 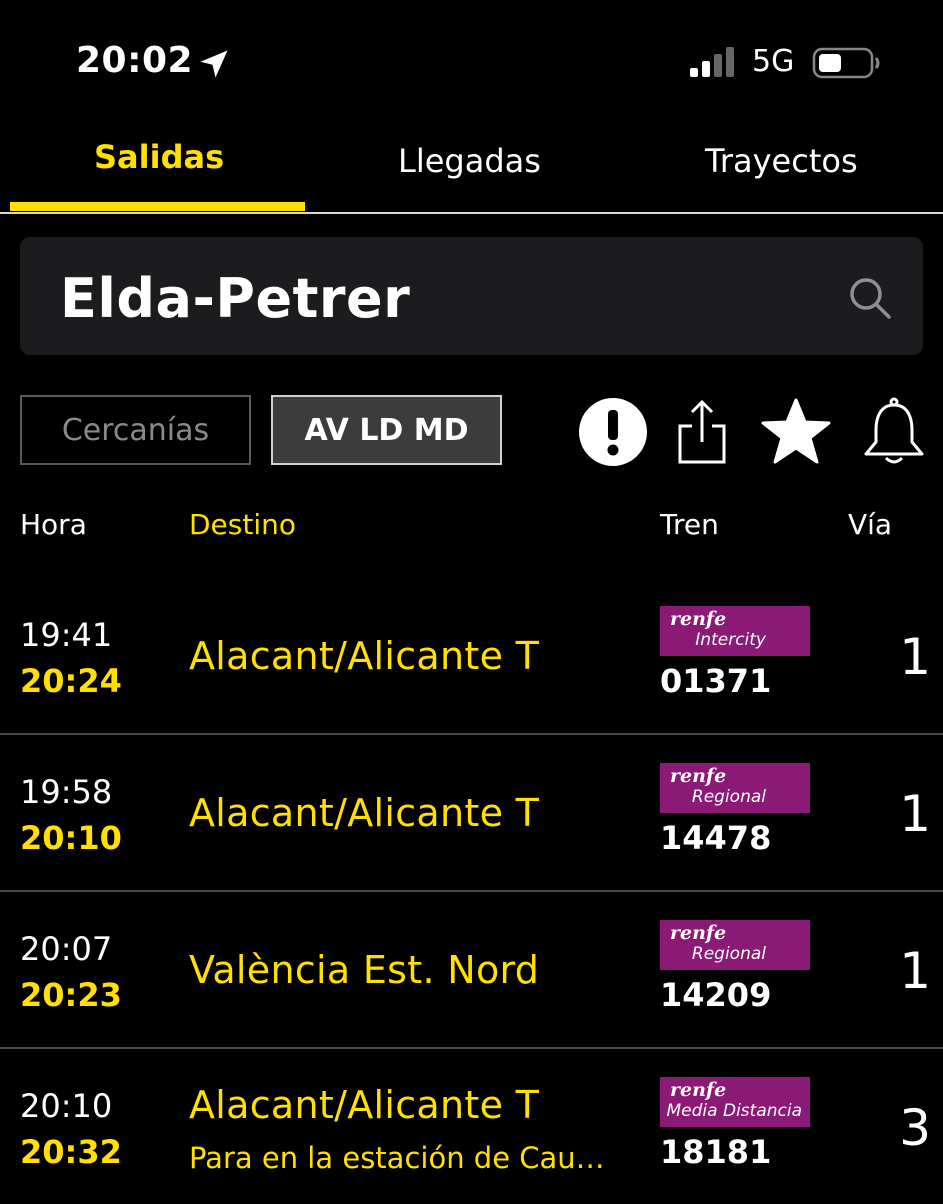 I want to click on bell-icon, so click(x=894, y=432).